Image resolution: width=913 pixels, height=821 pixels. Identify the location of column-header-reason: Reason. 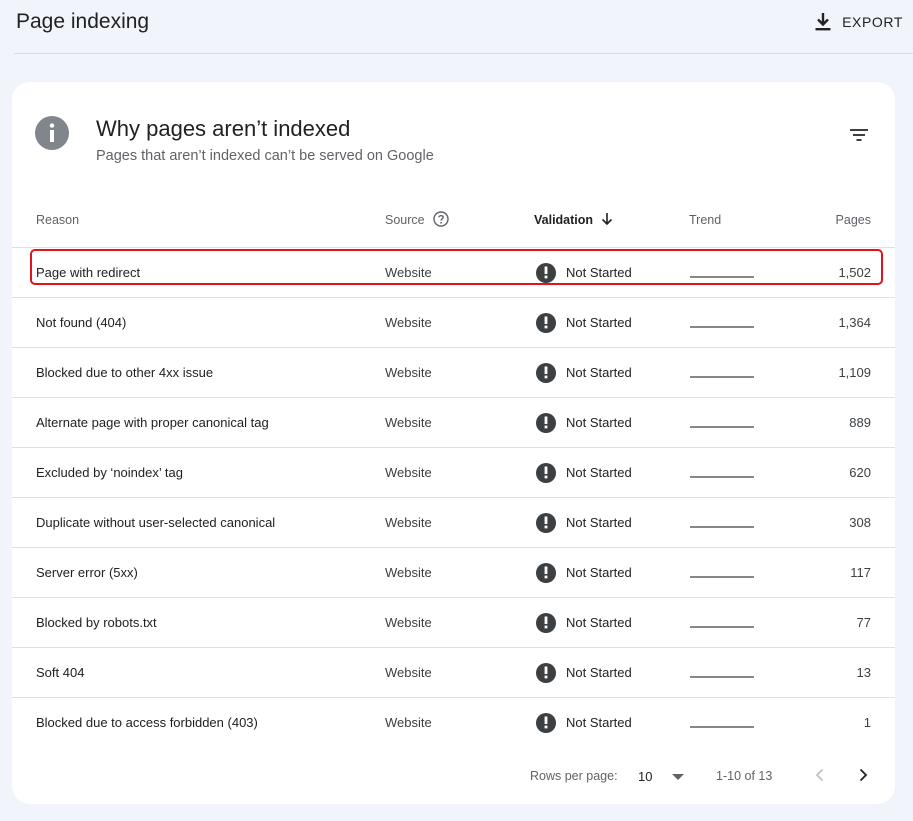
(57, 220).